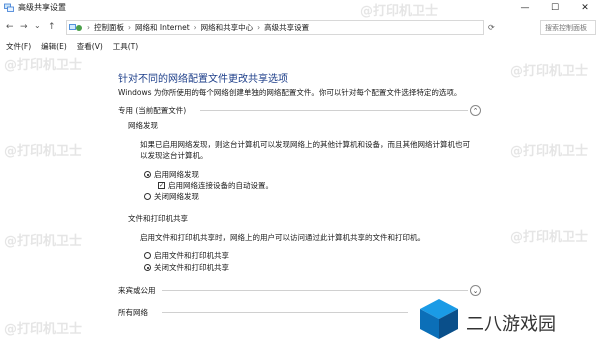  What do you see at coordinates (10, 27) in the screenshot?
I see `back-arrow-icon: ←` at bounding box center [10, 27].